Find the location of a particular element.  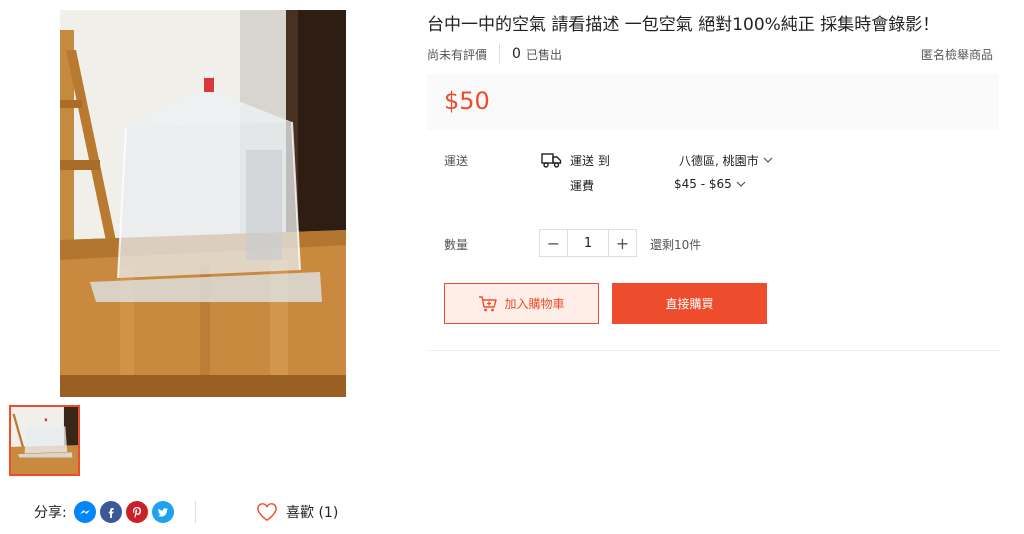

buy-now-label: 直接購買 is located at coordinates (689, 304).